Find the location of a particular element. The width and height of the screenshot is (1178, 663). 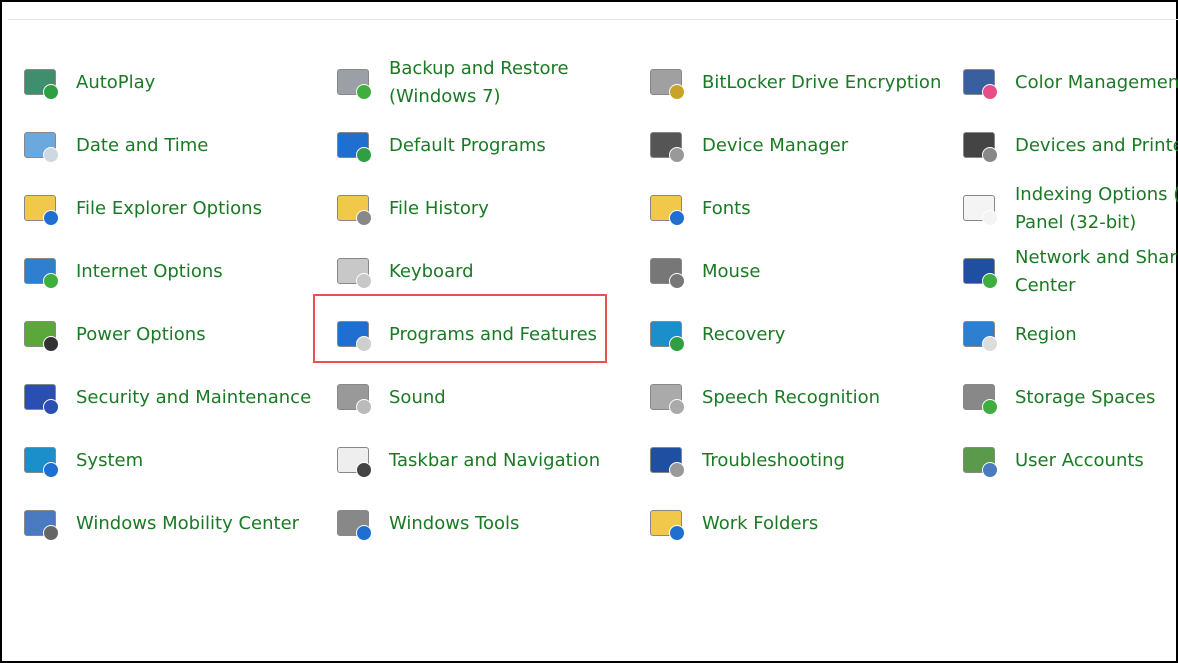

autoplay-icon is located at coordinates (41, 83).